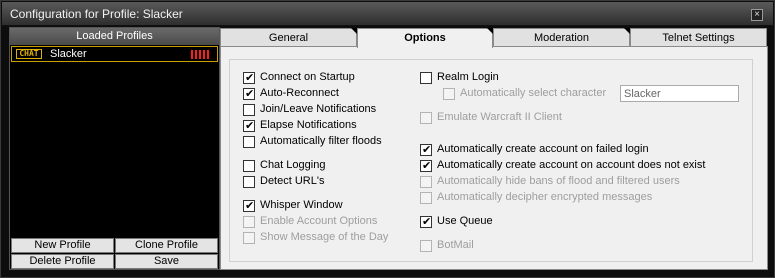 The height and width of the screenshot is (278, 775). What do you see at coordinates (308, 125) in the screenshot?
I see `checkbox-label: Elapse Notifications` at bounding box center [308, 125].